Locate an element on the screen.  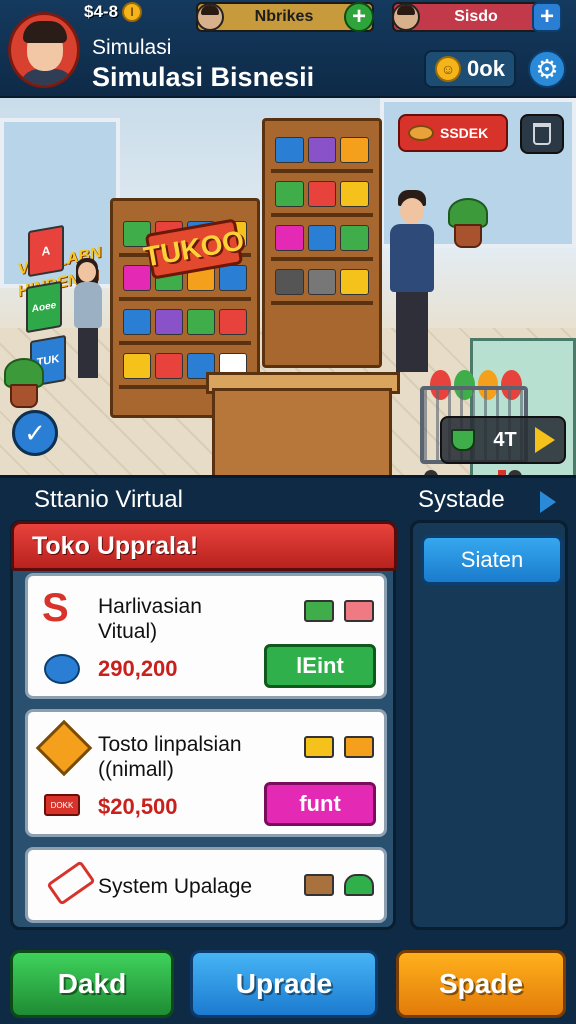
card-price: 290,200 is located at coordinates (138, 668).